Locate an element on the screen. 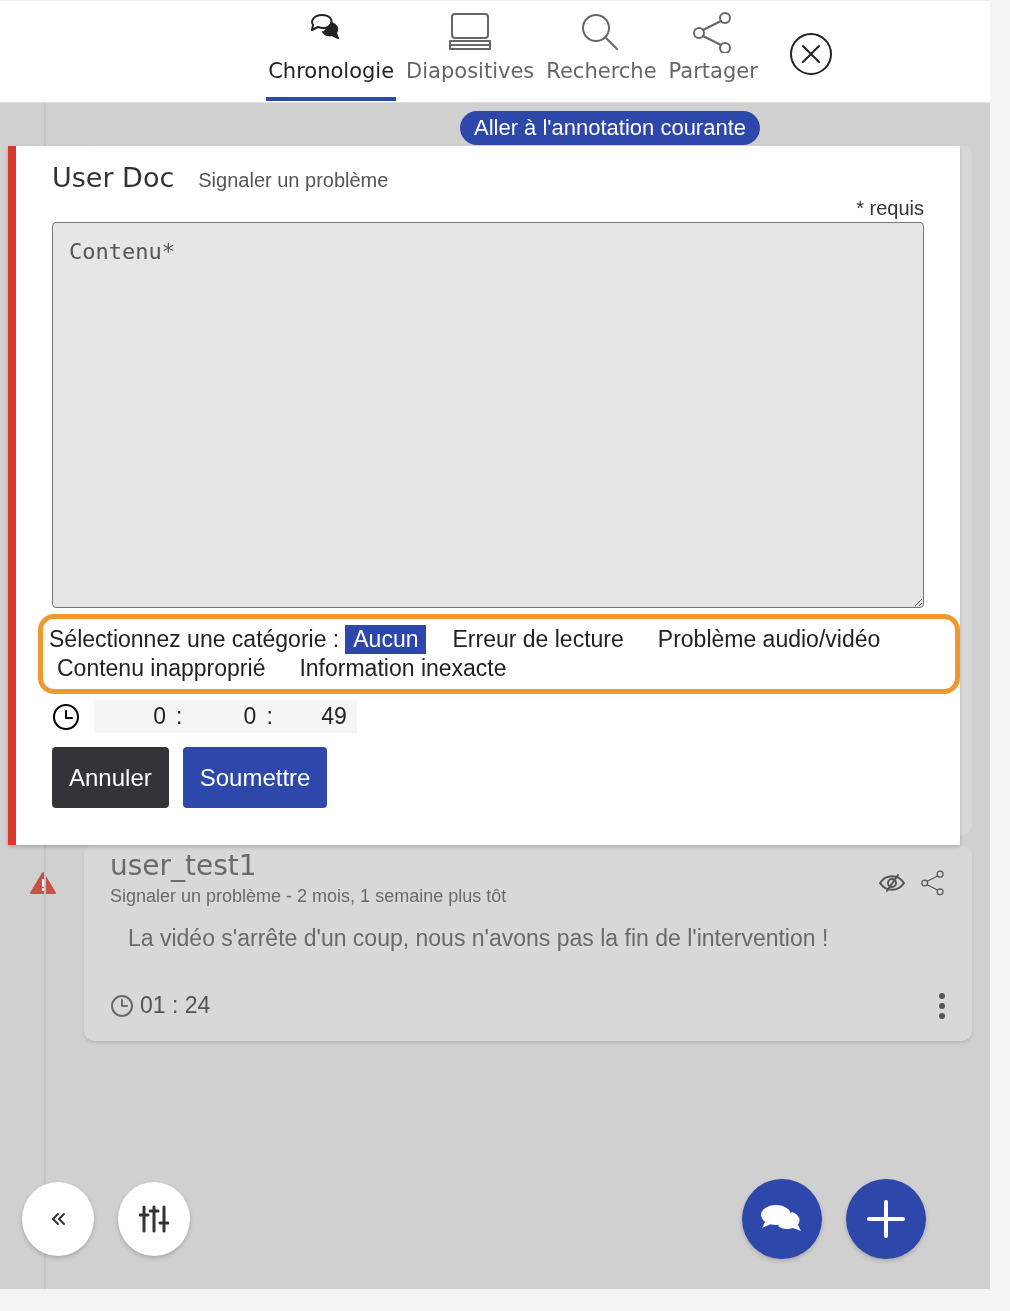  category-label: Sélectionnez une catégorie : is located at coordinates (194, 639).